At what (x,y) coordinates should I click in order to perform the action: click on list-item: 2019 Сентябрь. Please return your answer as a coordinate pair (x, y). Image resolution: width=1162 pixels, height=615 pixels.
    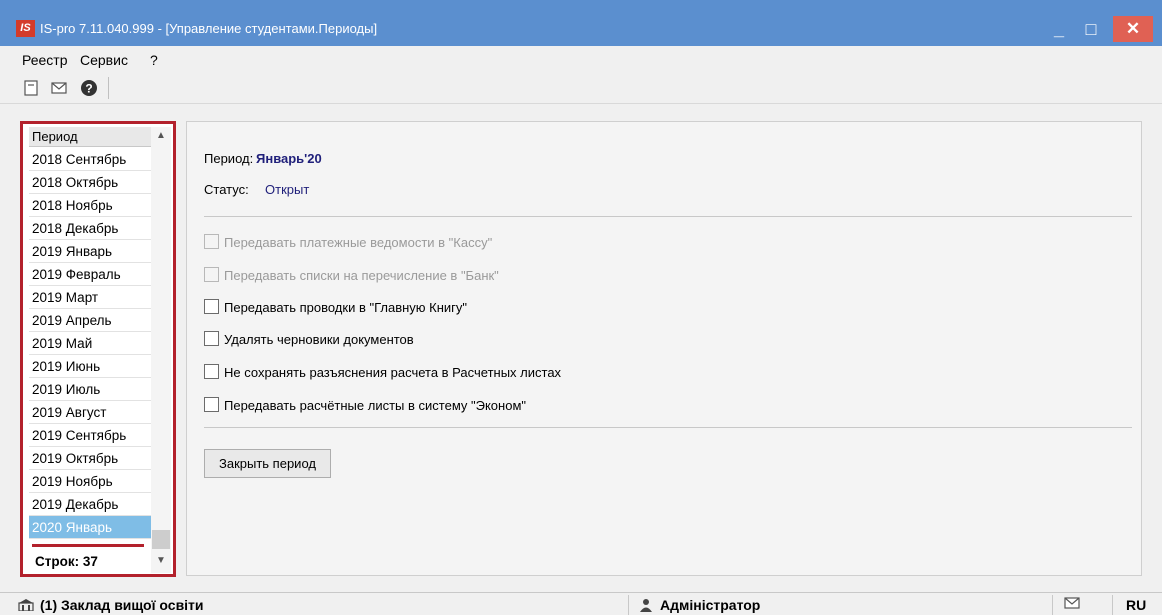
    Looking at the image, I should click on (90, 435).